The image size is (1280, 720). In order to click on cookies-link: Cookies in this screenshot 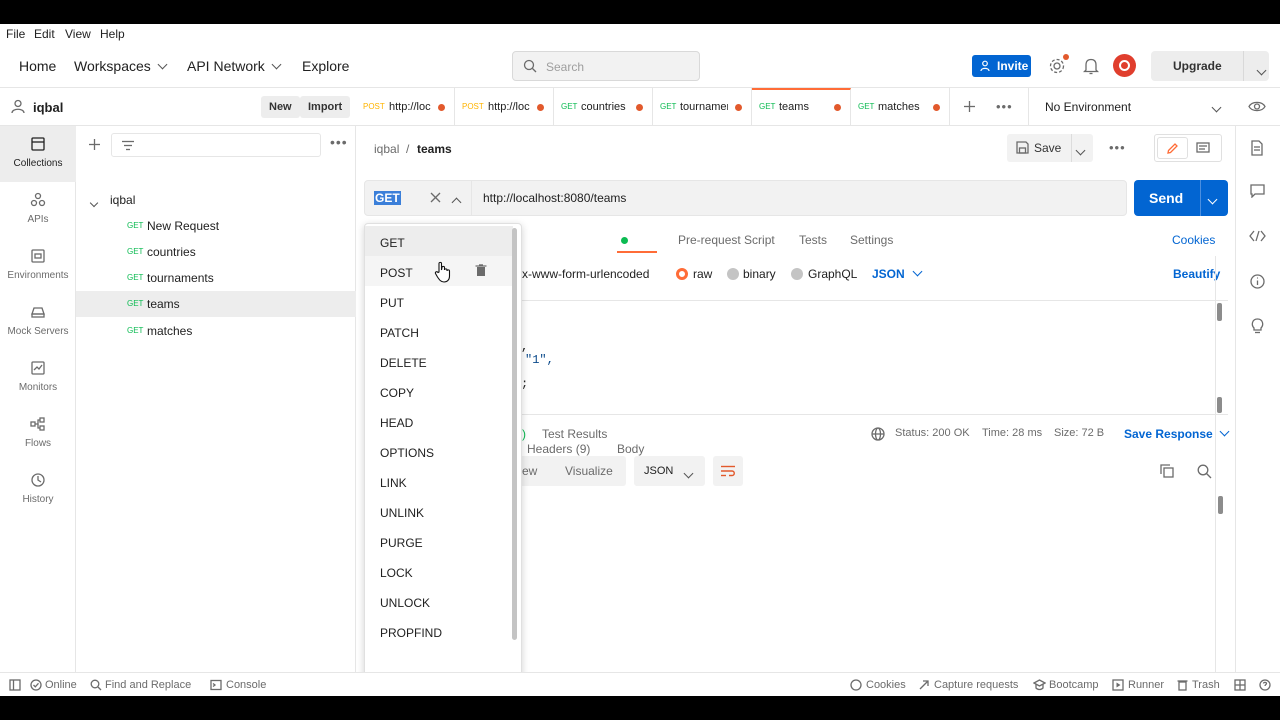, I will do `click(1193, 240)`.